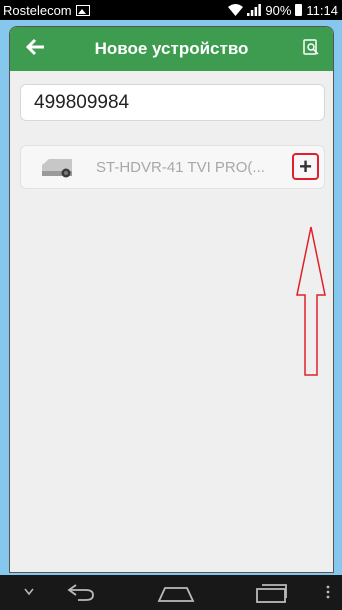  I want to click on wifi-icon, so click(236, 10).